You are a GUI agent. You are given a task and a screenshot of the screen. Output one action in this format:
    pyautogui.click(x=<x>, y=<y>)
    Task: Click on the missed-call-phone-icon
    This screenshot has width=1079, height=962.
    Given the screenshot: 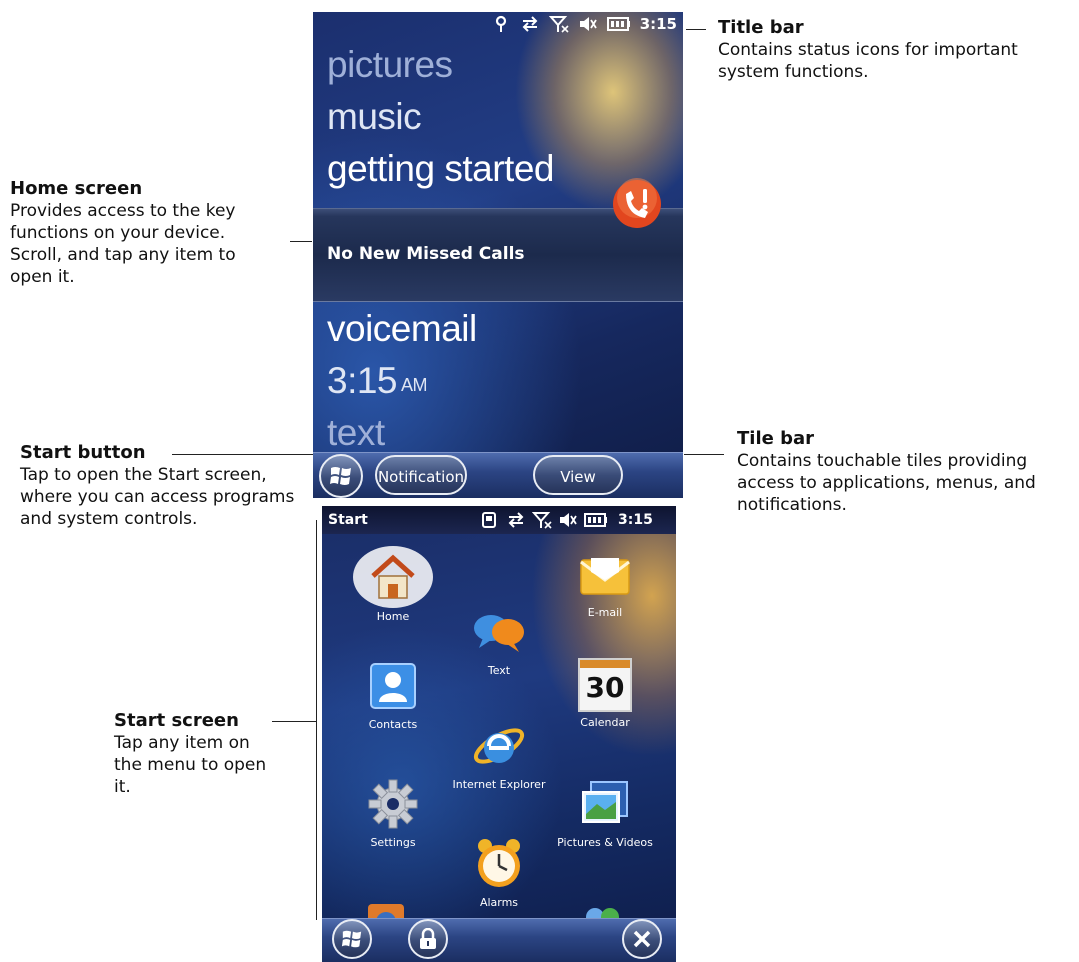 What is the action you would take?
    pyautogui.click(x=637, y=204)
    